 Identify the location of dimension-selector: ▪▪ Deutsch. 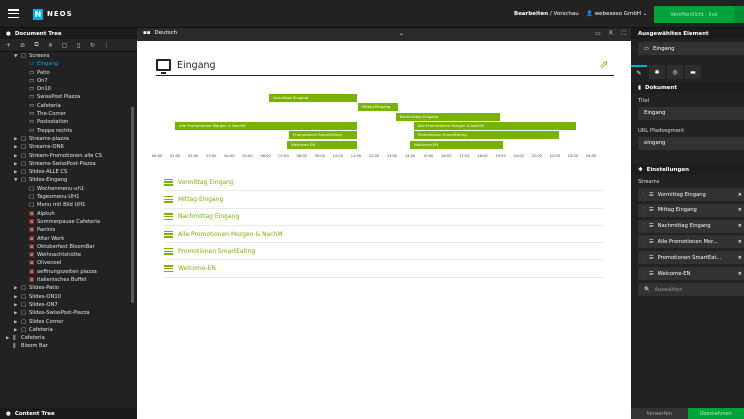
(160, 33).